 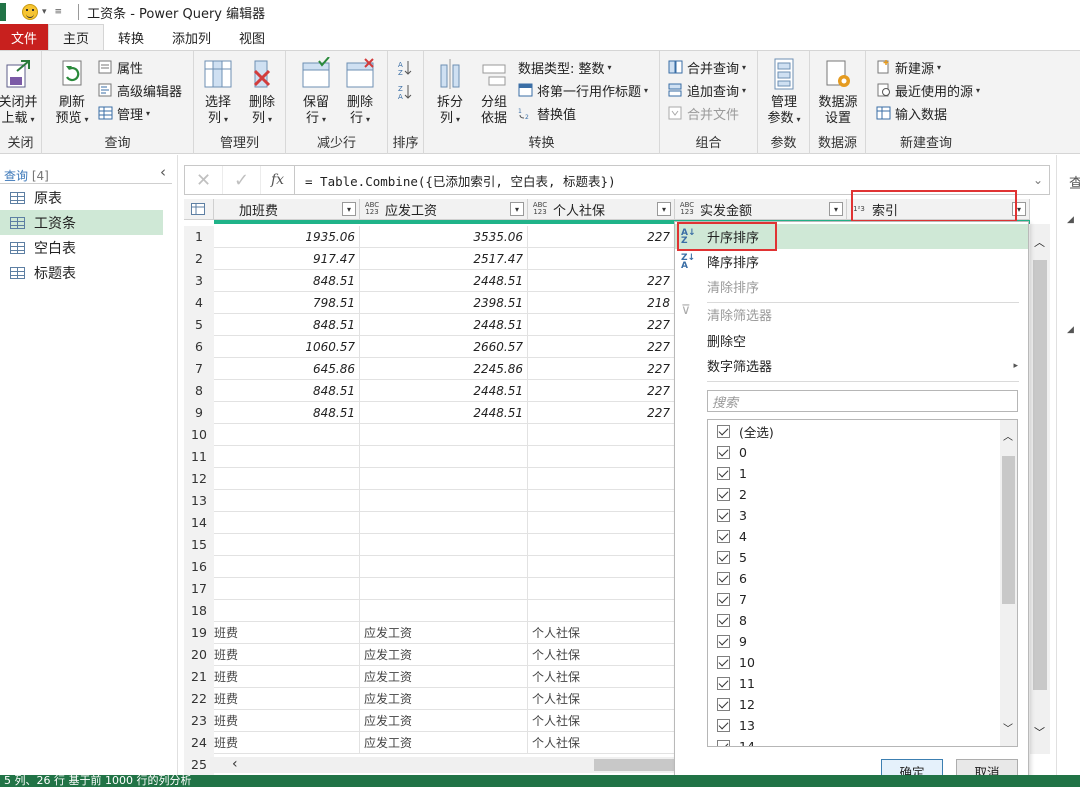 I want to click on formula-input: = Table.Combine({已添加索引, 空白表, 标题表}), so click(x=661, y=180).